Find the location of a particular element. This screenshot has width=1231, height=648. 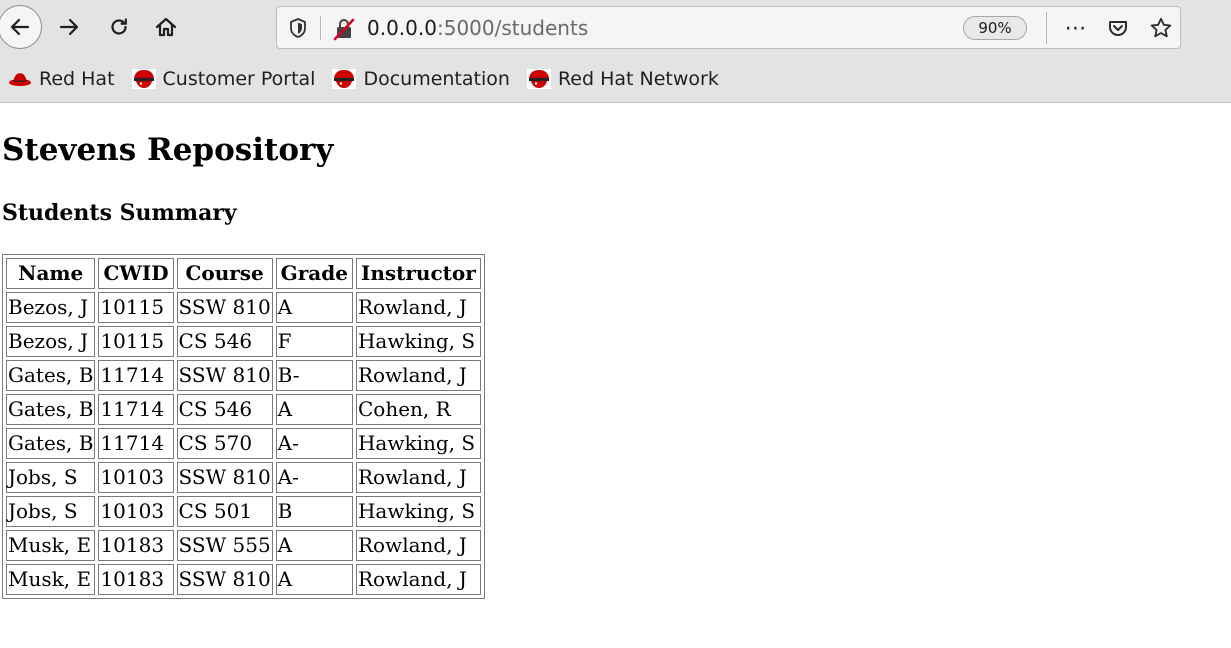

reload-icon is located at coordinates (119, 26).